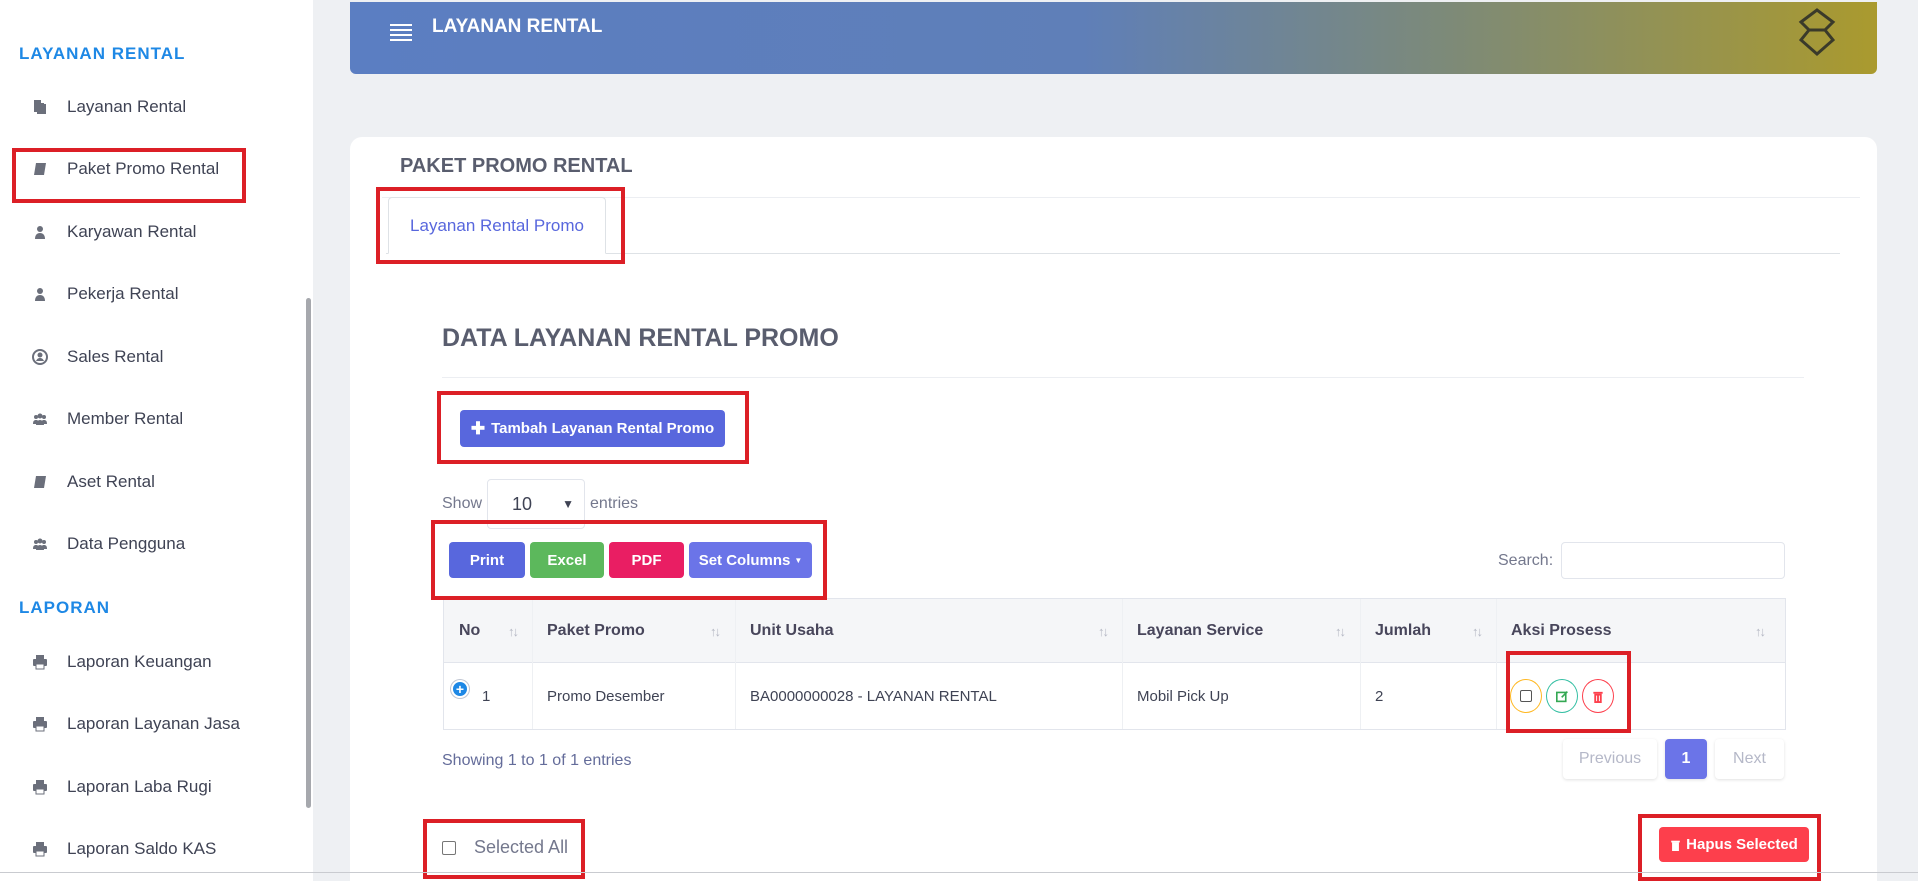  What do you see at coordinates (614, 503) in the screenshot?
I see `entries-label: entries` at bounding box center [614, 503].